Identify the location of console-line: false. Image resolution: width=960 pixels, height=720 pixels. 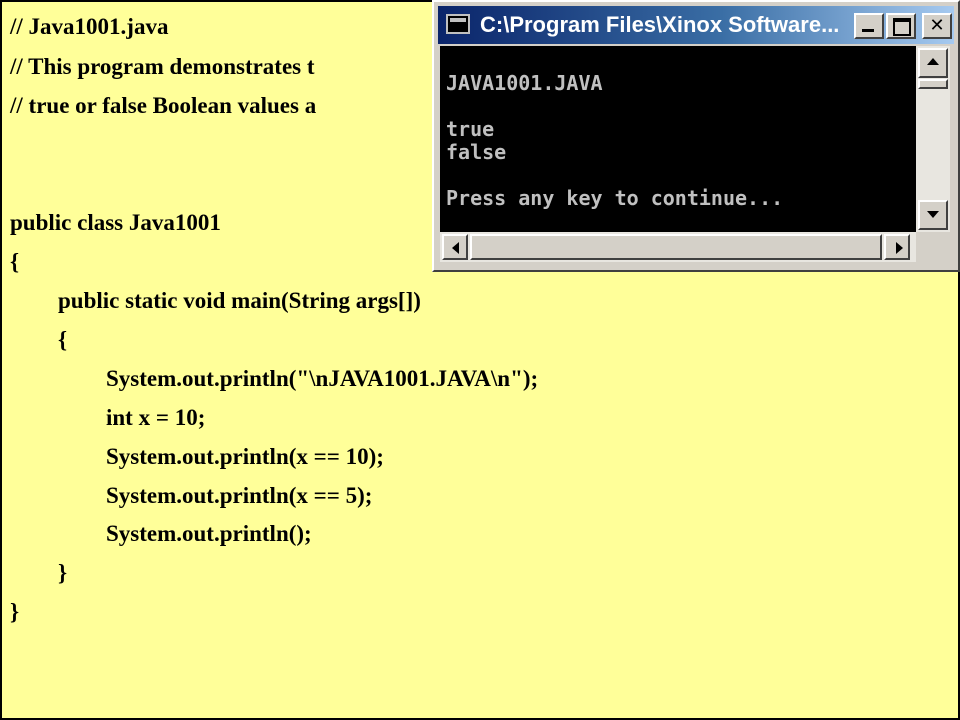
(476, 152).